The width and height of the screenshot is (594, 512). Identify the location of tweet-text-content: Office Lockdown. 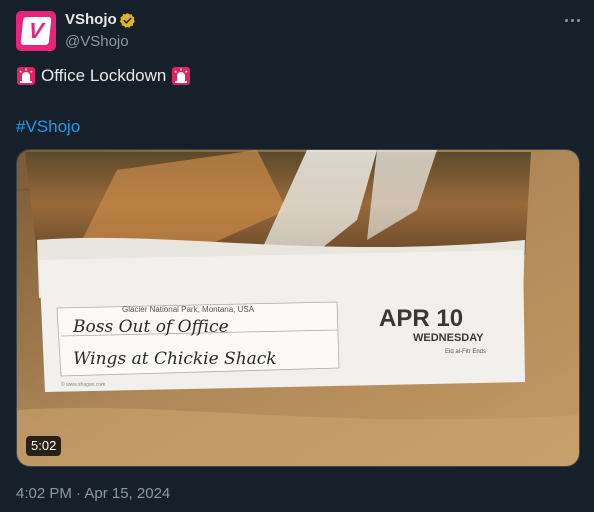
(104, 75).